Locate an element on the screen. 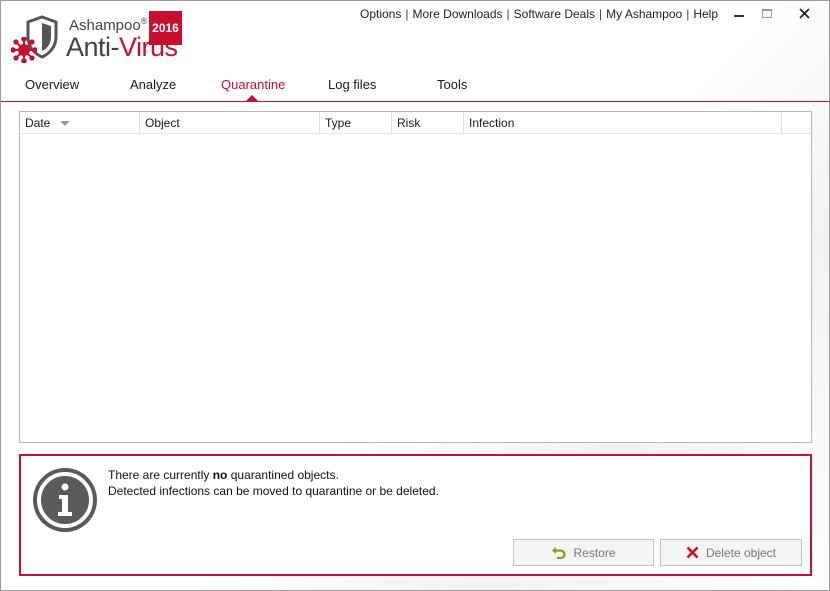 The image size is (830, 591). column-header-object: Object is located at coordinates (230, 123).